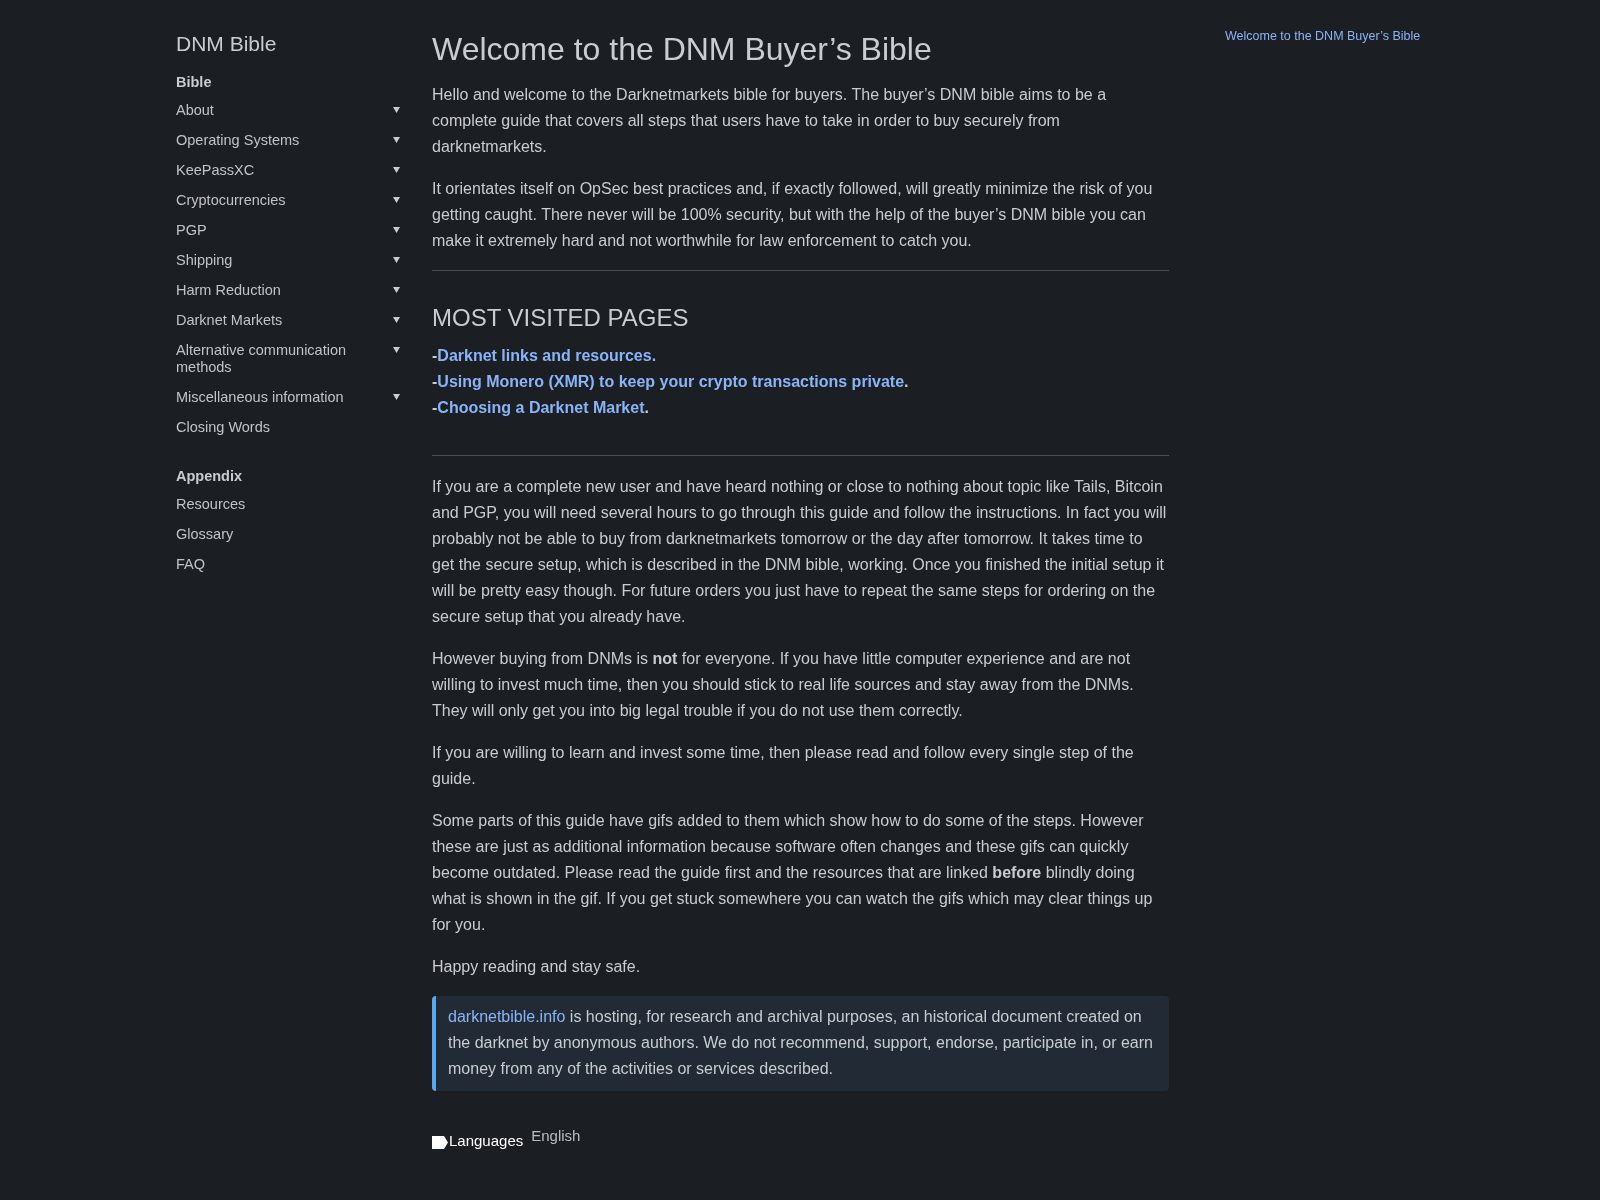 Image resolution: width=1600 pixels, height=1200 pixels. I want to click on nav-link: About, so click(195, 110).